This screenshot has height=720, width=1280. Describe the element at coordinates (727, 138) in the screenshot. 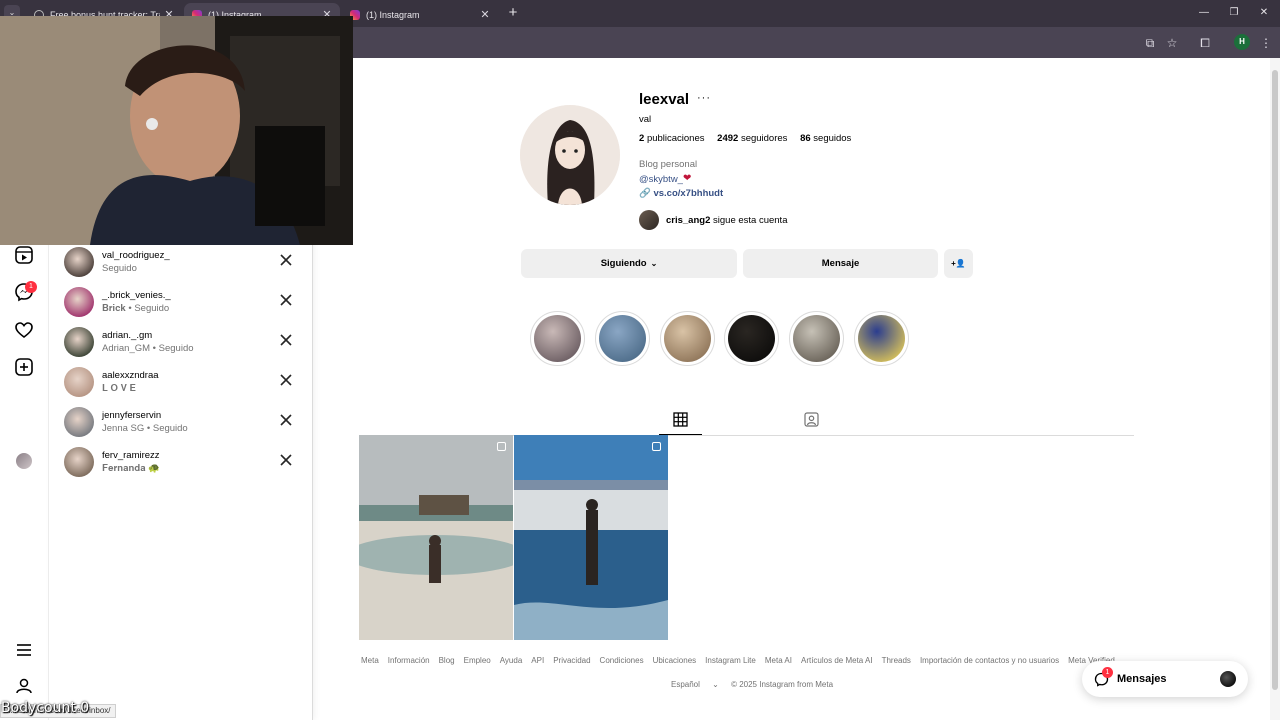

I see `followers-count: 2492` at that location.